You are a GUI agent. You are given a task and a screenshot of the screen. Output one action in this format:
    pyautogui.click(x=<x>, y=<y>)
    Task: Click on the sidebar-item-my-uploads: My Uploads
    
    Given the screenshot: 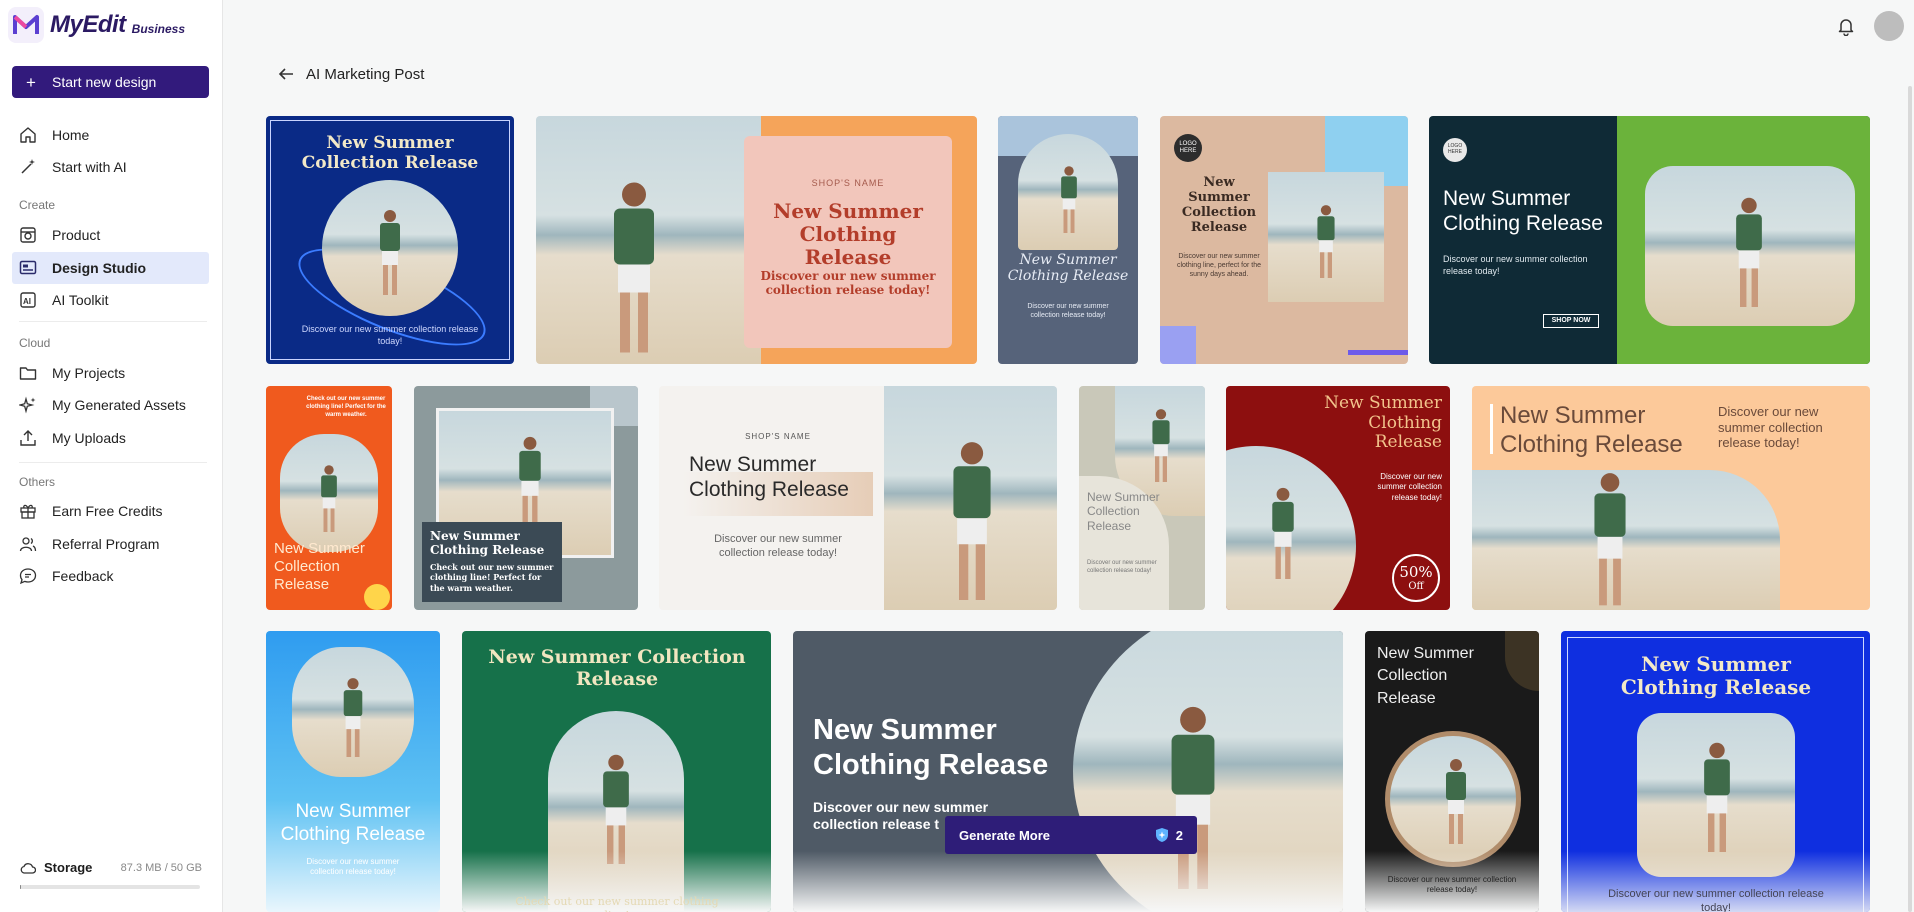 What is the action you would take?
    pyautogui.click(x=110, y=438)
    